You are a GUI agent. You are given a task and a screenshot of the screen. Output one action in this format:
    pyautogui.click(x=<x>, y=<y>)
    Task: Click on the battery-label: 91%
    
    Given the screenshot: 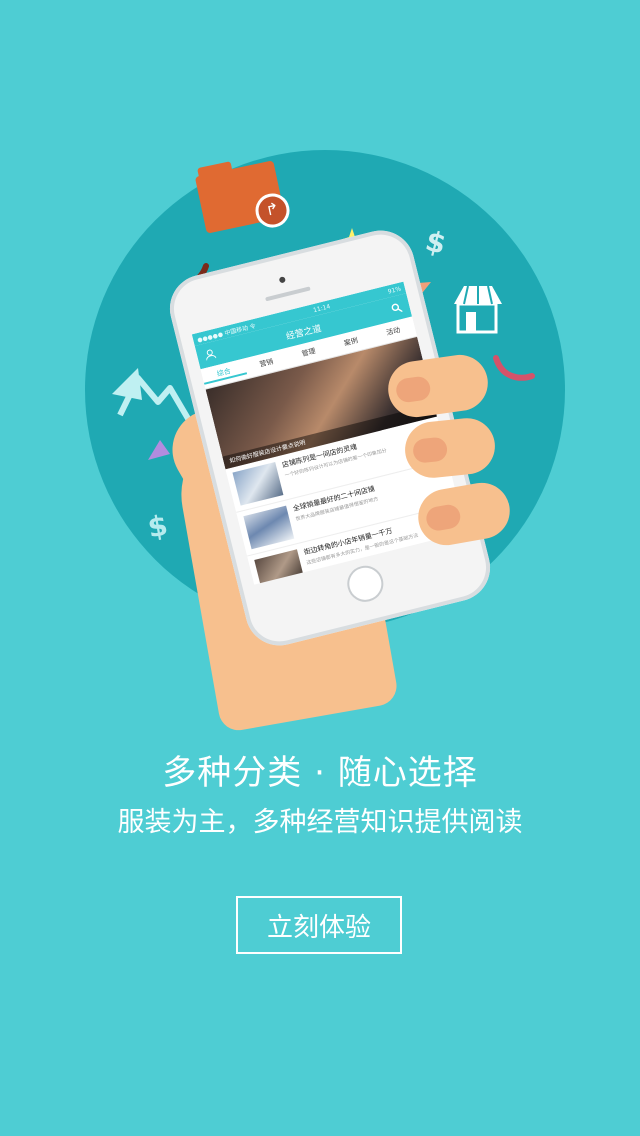 What is the action you would take?
    pyautogui.click(x=394, y=290)
    